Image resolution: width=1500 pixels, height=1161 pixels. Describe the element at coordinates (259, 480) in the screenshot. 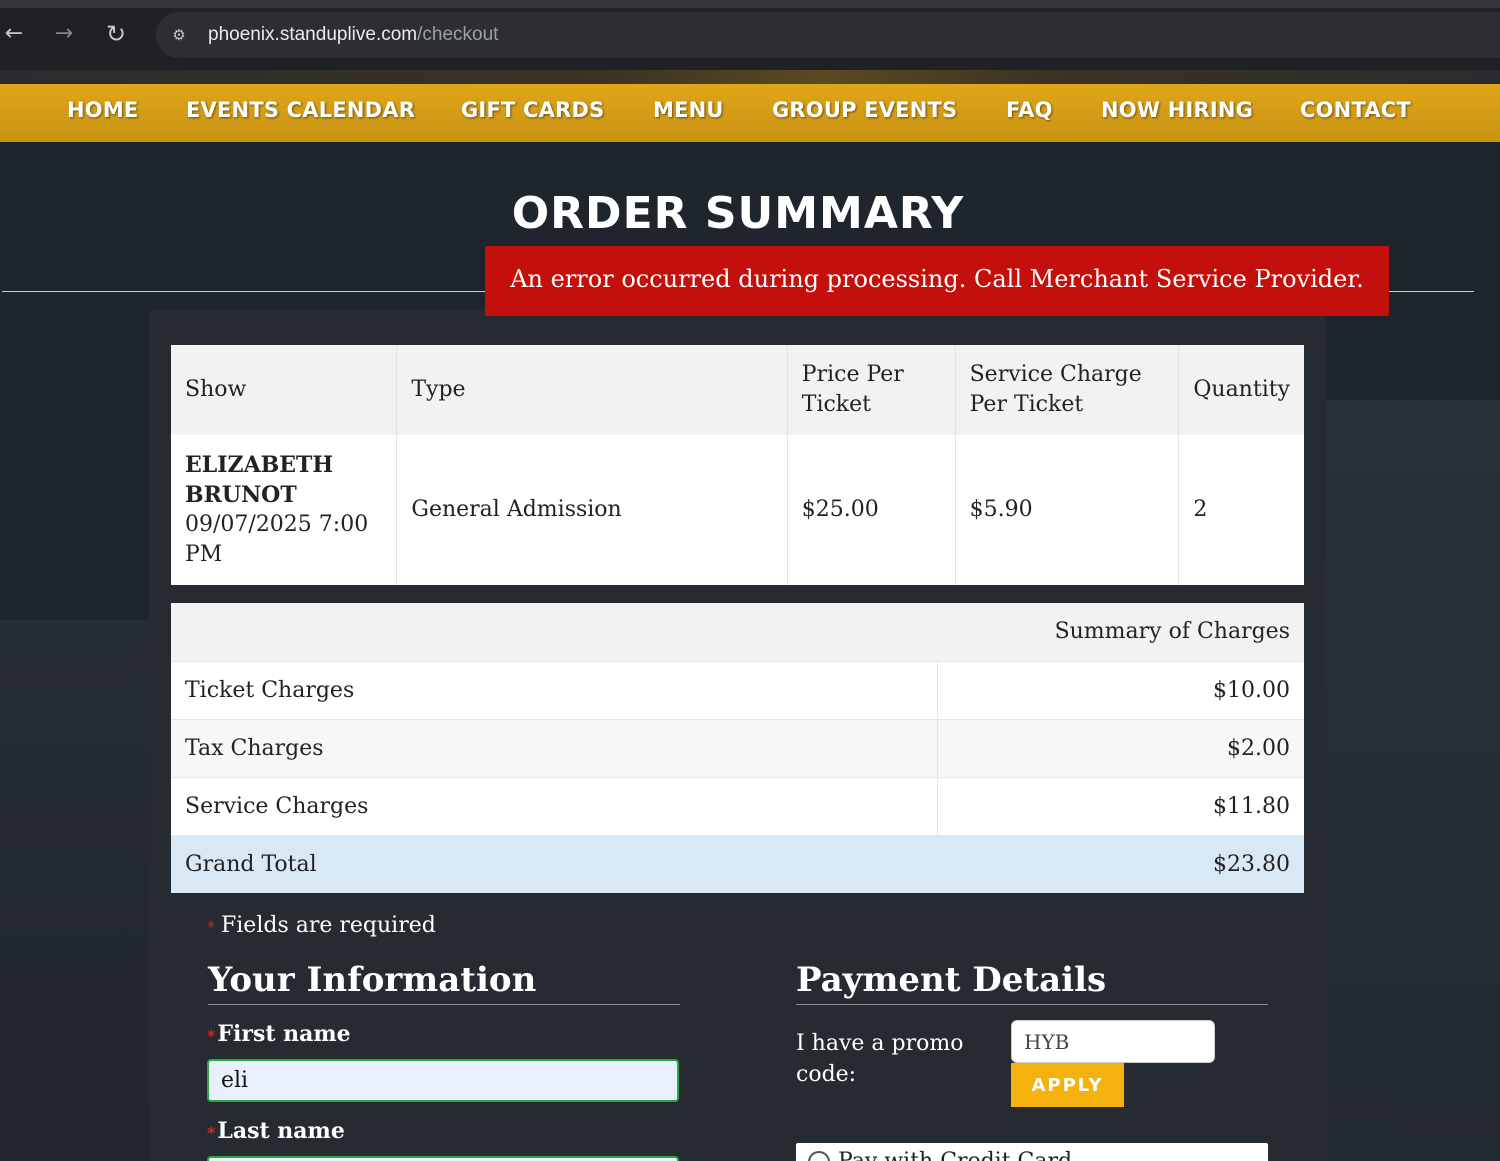

I see `show-name: ELIZABETH BRUNOT` at that location.